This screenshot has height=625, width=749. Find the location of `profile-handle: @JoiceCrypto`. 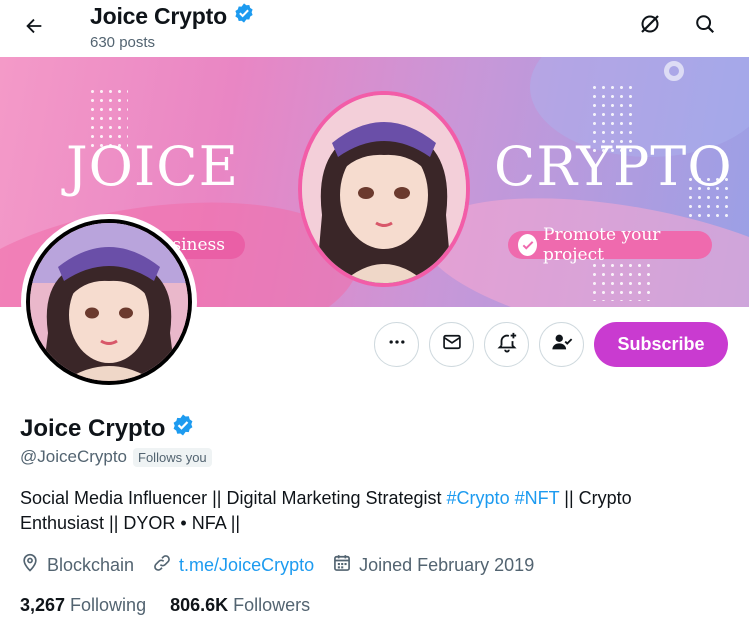

profile-handle: @JoiceCrypto is located at coordinates (74, 456).